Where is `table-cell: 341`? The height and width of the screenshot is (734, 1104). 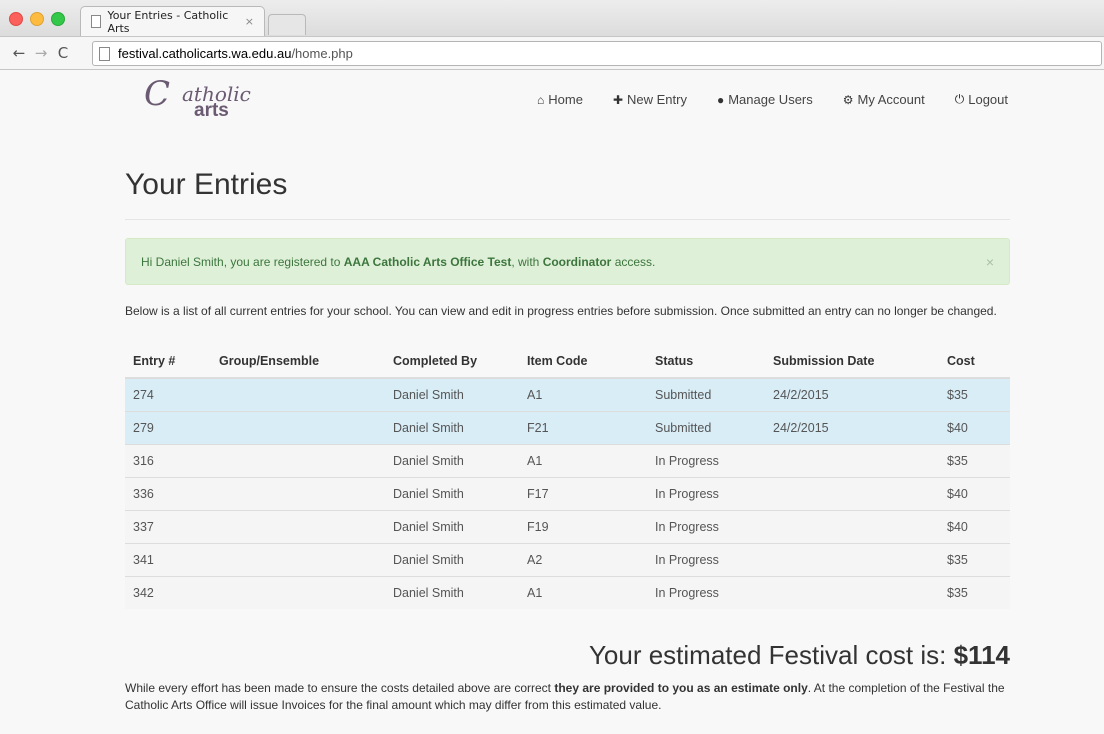 table-cell: 341 is located at coordinates (168, 560).